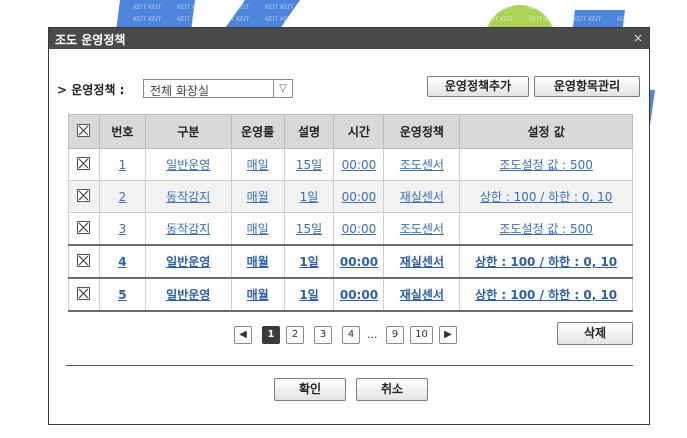 This screenshot has width=687, height=438. I want to click on cancel-button: 취소, so click(392, 389).